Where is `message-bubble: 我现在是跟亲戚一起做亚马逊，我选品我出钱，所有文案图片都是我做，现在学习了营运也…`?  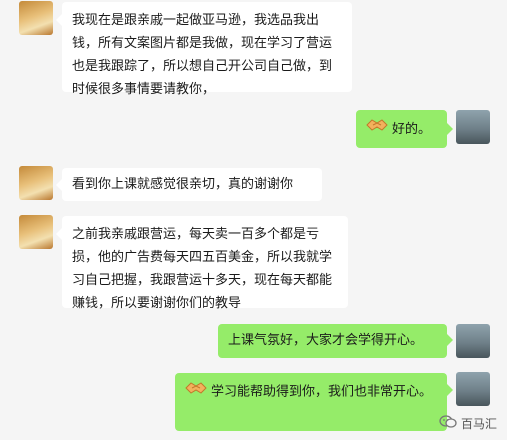
message-bubble: 我现在是跟亲戚一起做亚马逊，我选品我出钱，所有文案图片都是我做，现在学习了营运也… is located at coordinates (207, 49).